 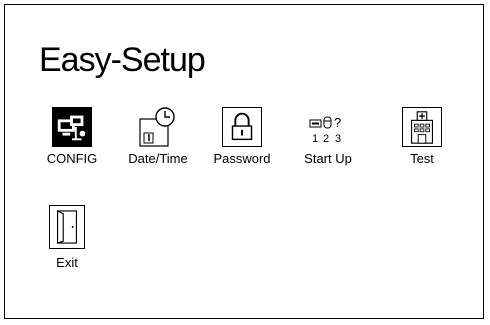 What do you see at coordinates (67, 227) in the screenshot?
I see `door-exit-icon` at bounding box center [67, 227].